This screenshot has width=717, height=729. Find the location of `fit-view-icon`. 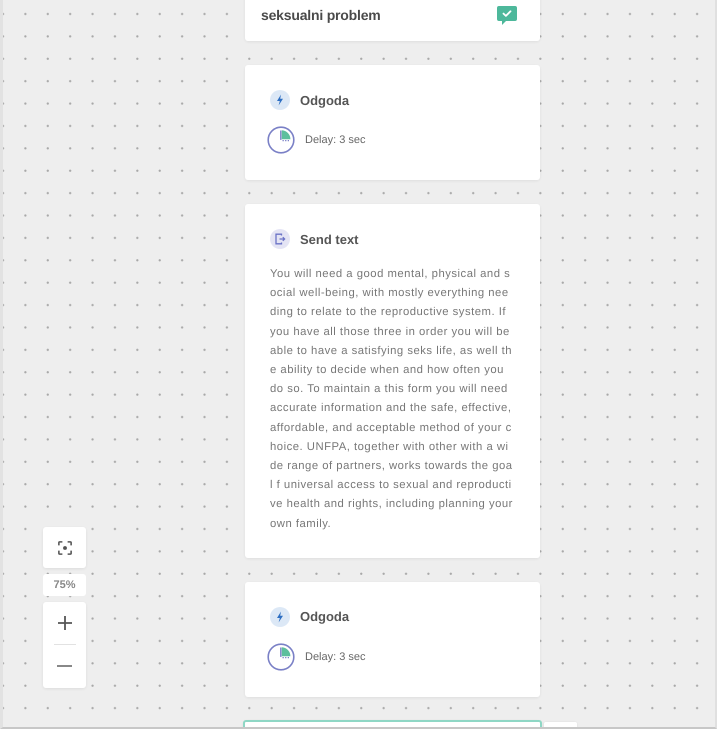

fit-view-icon is located at coordinates (65, 547).